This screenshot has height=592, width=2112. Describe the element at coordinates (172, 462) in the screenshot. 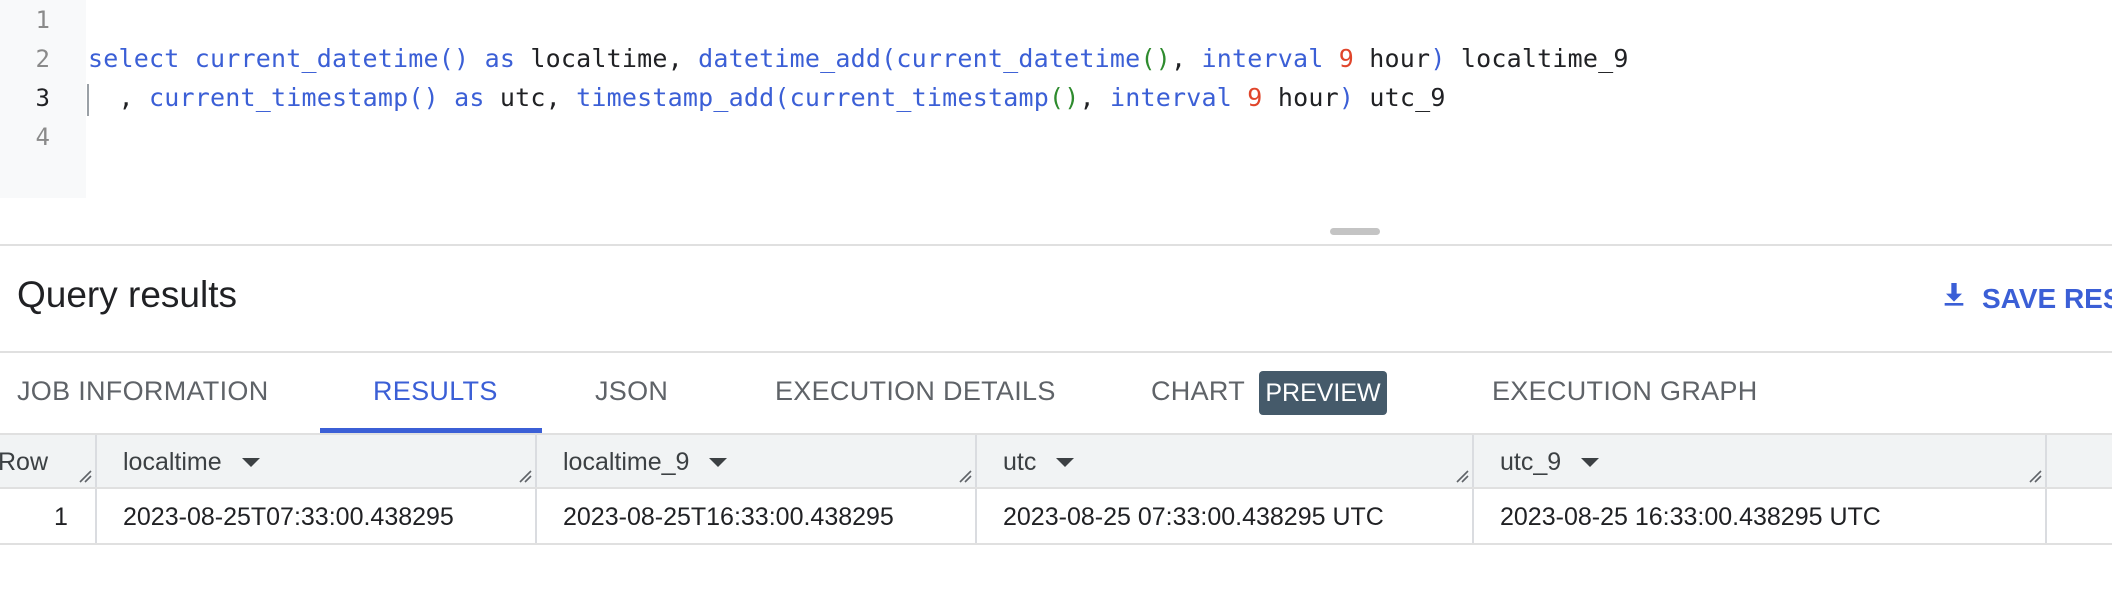

I see `column-label: localtime` at that location.